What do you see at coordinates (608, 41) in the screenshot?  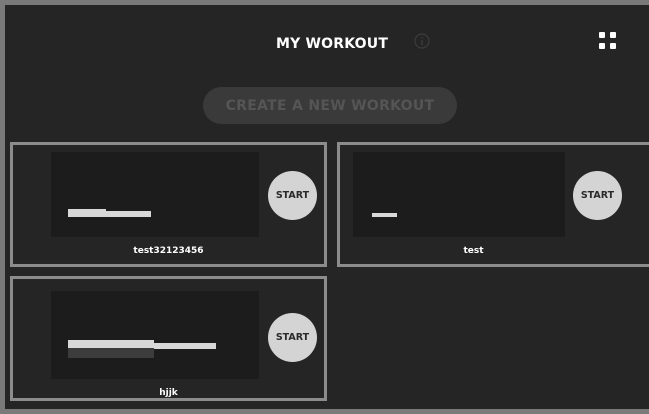 I see `grid-icon` at bounding box center [608, 41].